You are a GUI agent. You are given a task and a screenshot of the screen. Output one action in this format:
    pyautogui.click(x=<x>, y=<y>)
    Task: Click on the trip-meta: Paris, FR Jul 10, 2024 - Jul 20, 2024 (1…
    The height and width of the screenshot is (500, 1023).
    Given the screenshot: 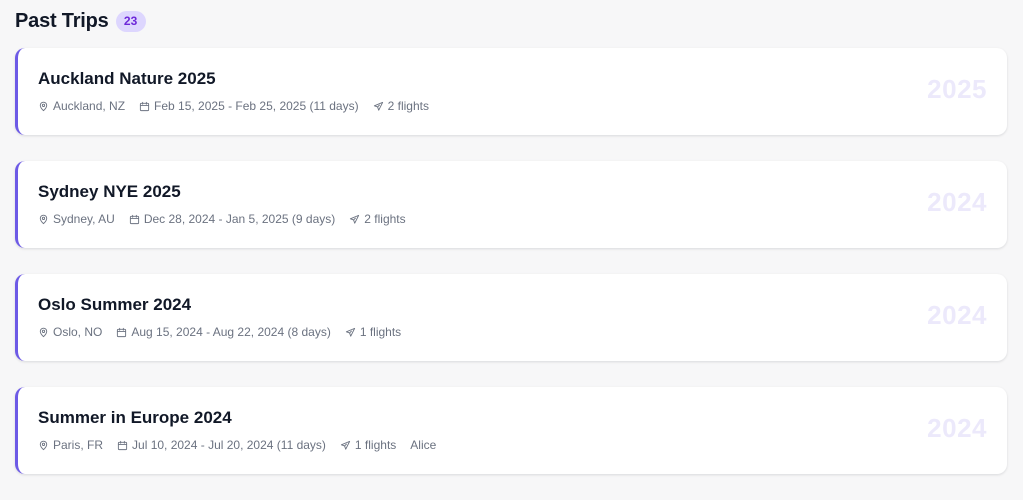 What is the action you would take?
    pyautogui.click(x=522, y=445)
    